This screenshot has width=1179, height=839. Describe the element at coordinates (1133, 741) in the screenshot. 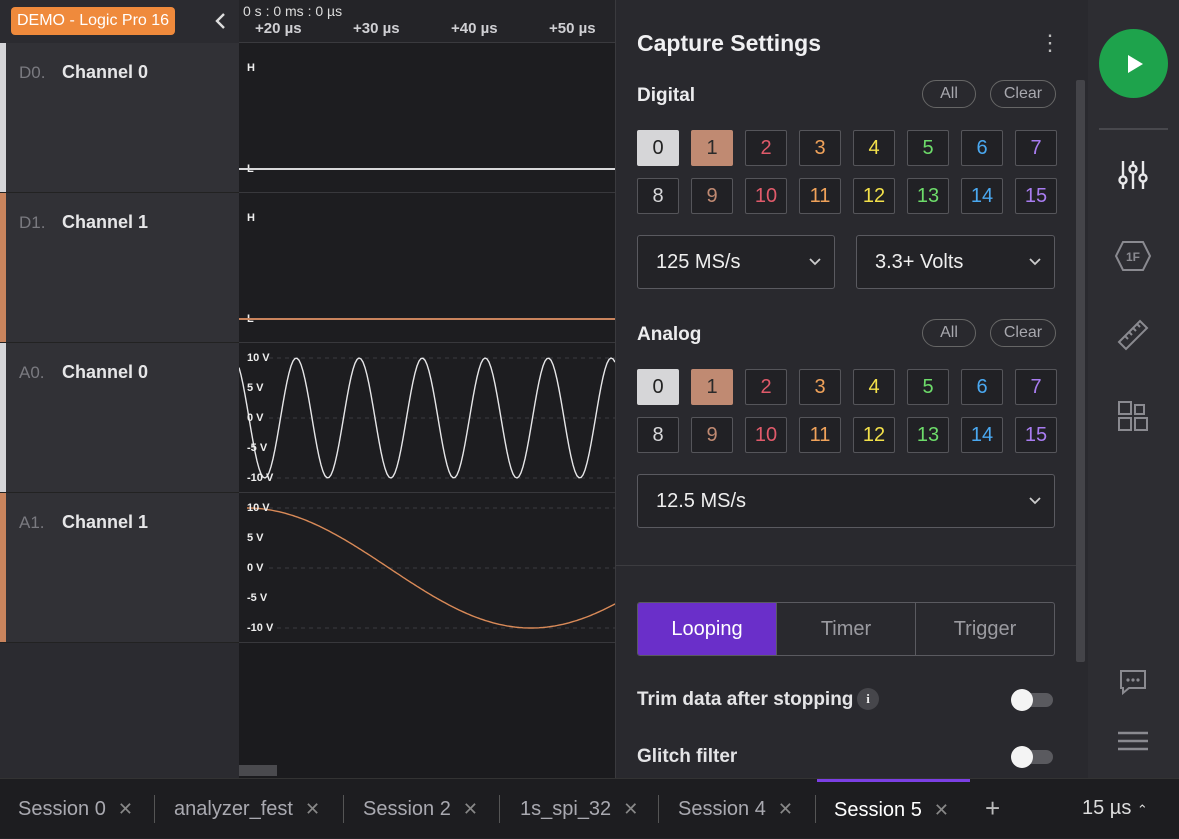

I see `menu-icon` at that location.